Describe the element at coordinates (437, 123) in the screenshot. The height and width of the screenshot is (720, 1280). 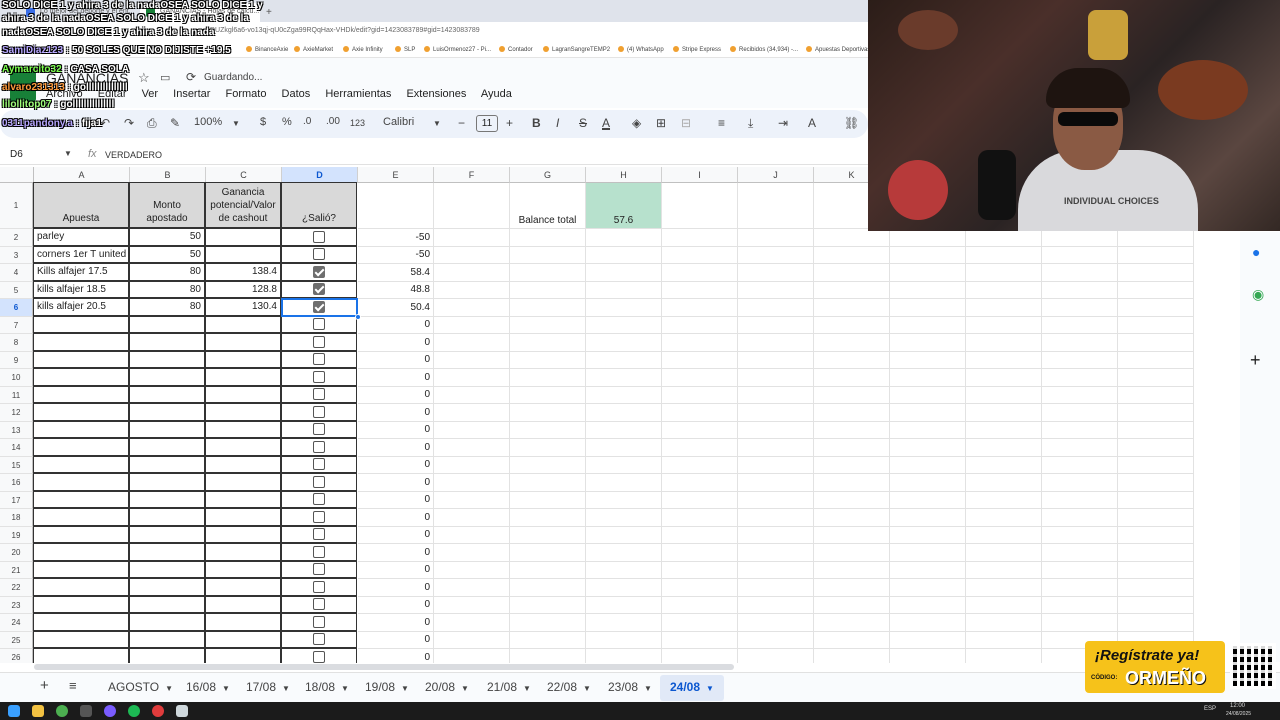
I see `font-chevron-down-icon: ▼` at that location.